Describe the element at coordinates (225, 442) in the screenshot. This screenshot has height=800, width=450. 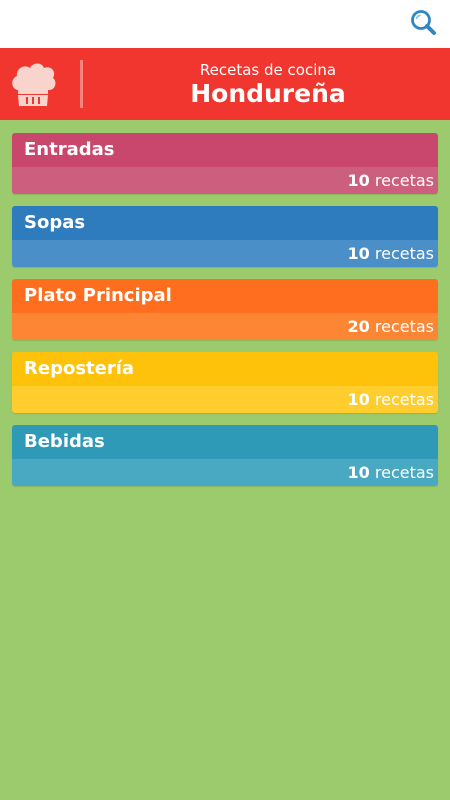
I see `category-card-header: Bebidas` at that location.